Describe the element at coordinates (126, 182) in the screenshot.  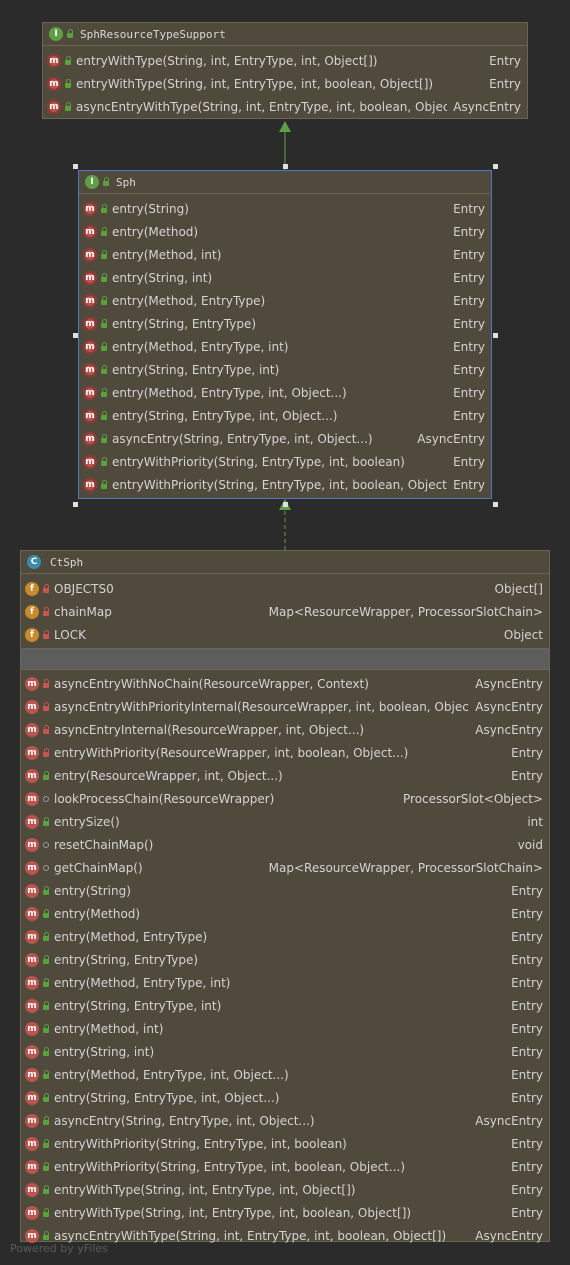
I see `node-title: Sph` at that location.